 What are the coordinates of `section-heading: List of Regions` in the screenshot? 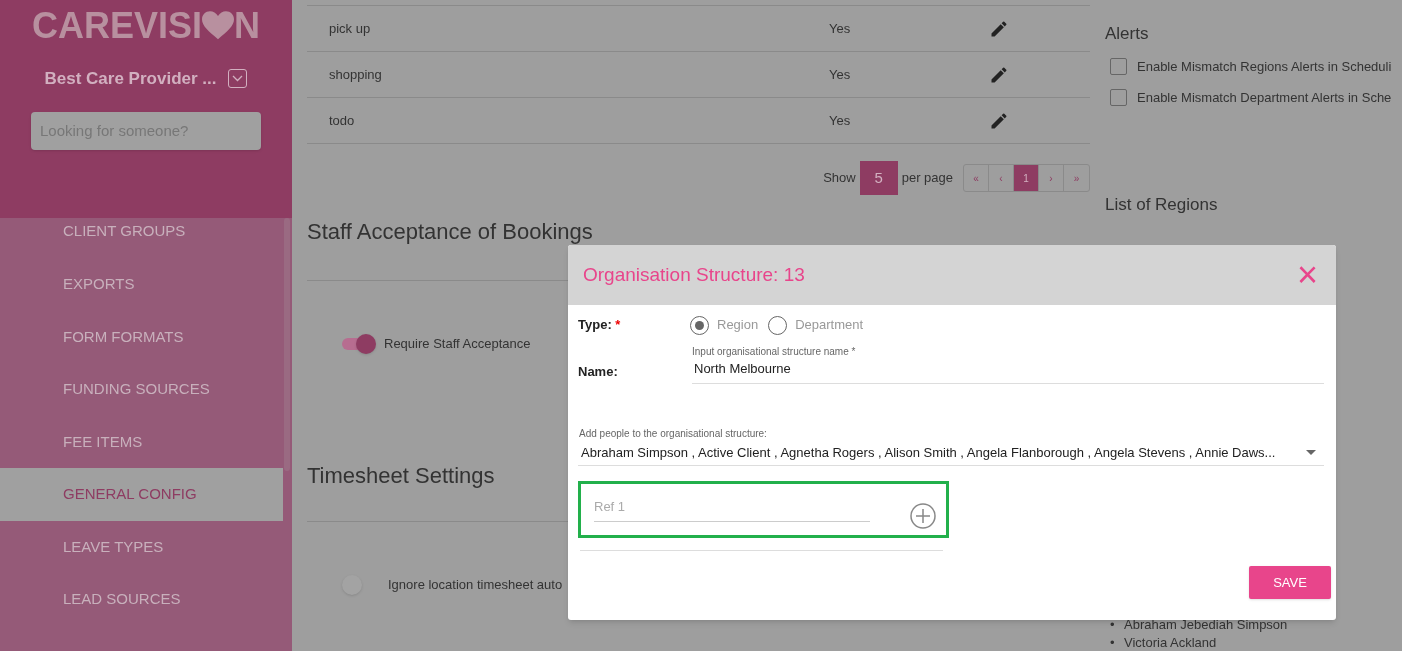 It's located at (1162, 204).